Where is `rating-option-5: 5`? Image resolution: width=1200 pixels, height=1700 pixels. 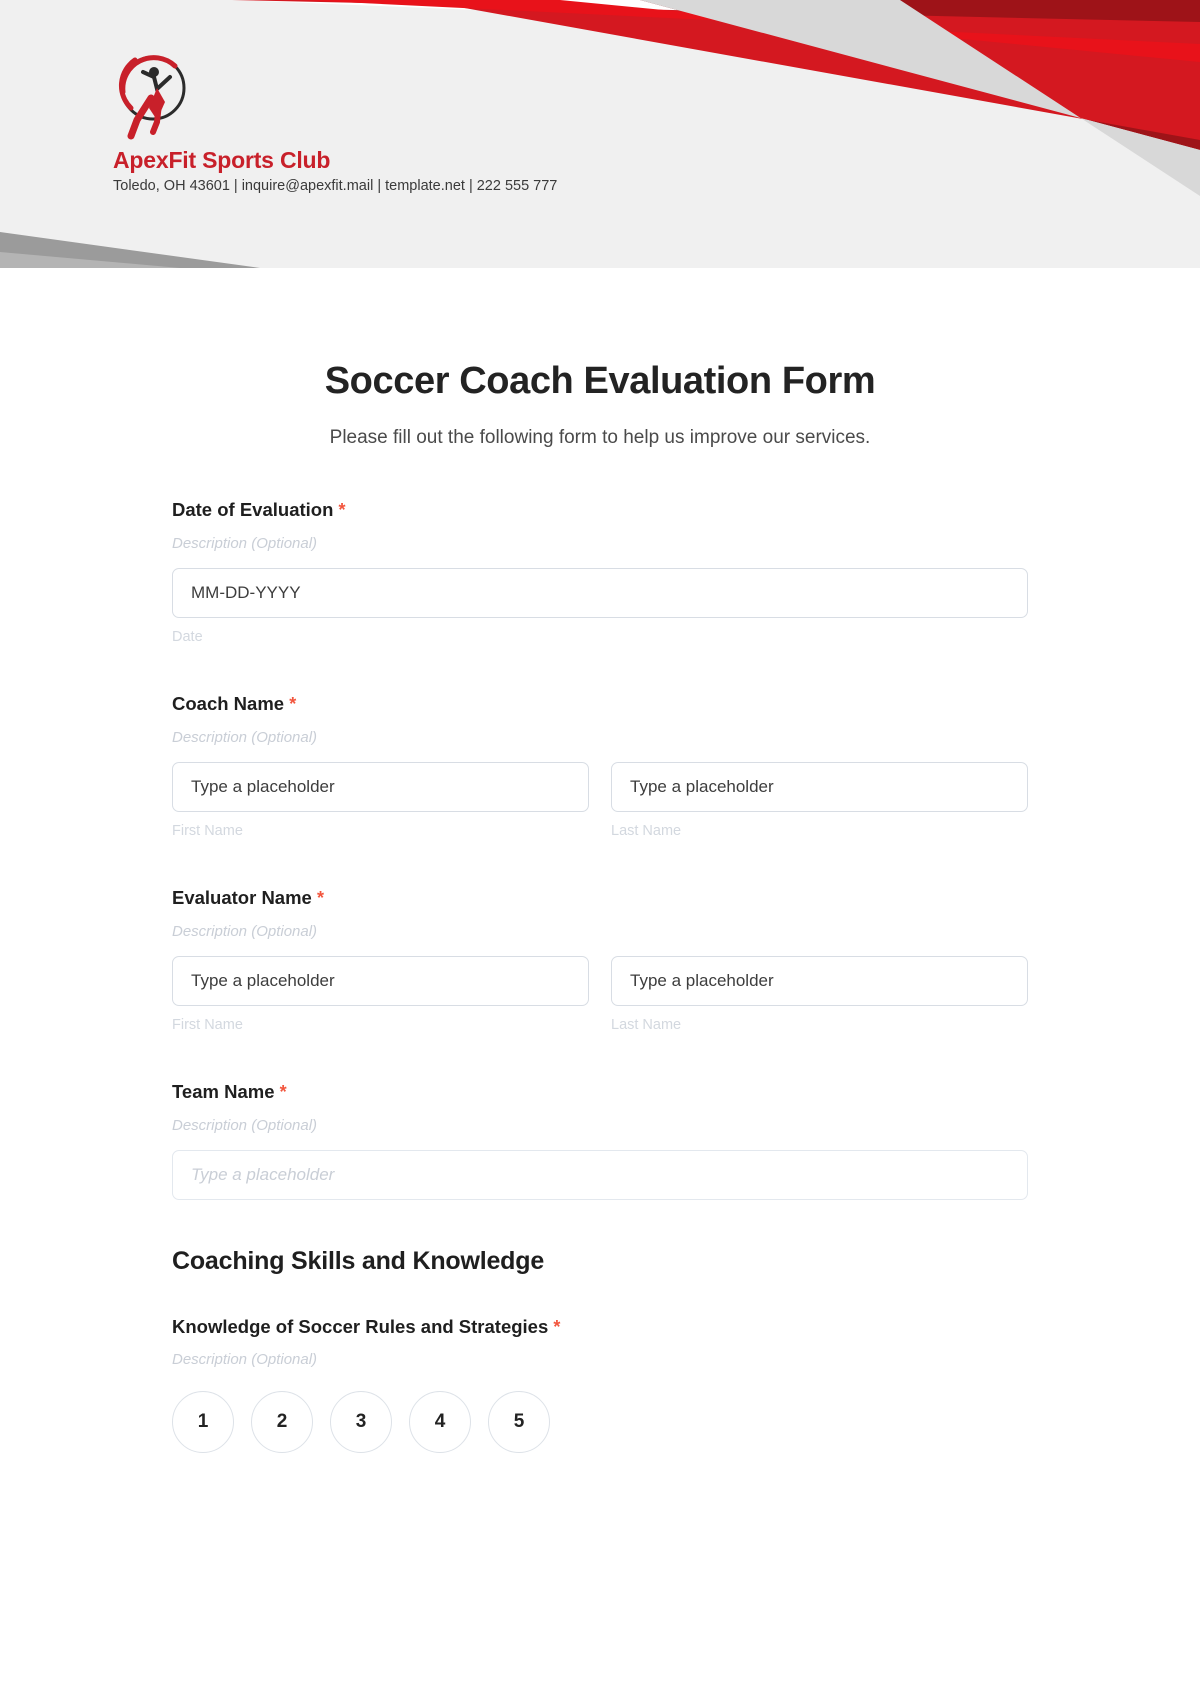
rating-option-5: 5 is located at coordinates (519, 1422).